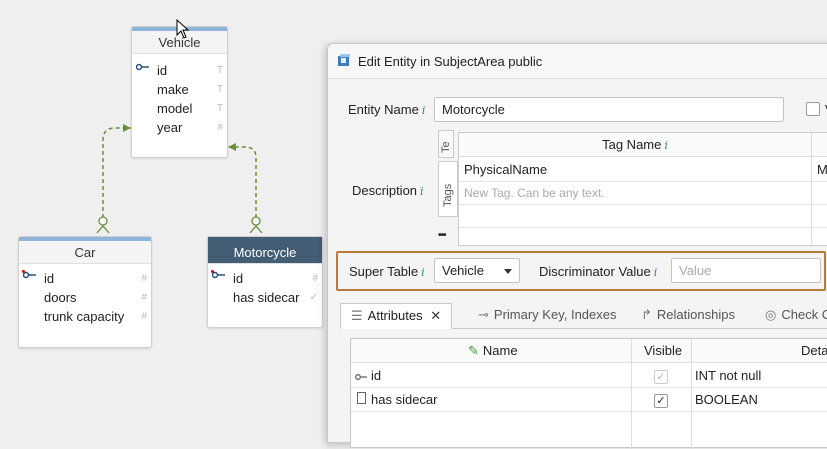  Describe the element at coordinates (646, 314) in the screenshot. I see `arrow-turn-icon: ↱` at that location.